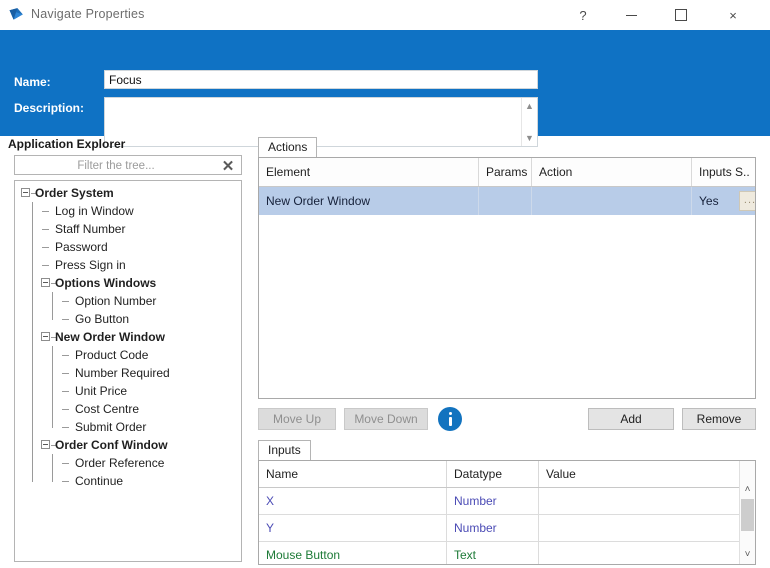 This screenshot has height=568, width=770. Describe the element at coordinates (67, 144) in the screenshot. I see `application-explorer-title: Application Explorer` at that location.